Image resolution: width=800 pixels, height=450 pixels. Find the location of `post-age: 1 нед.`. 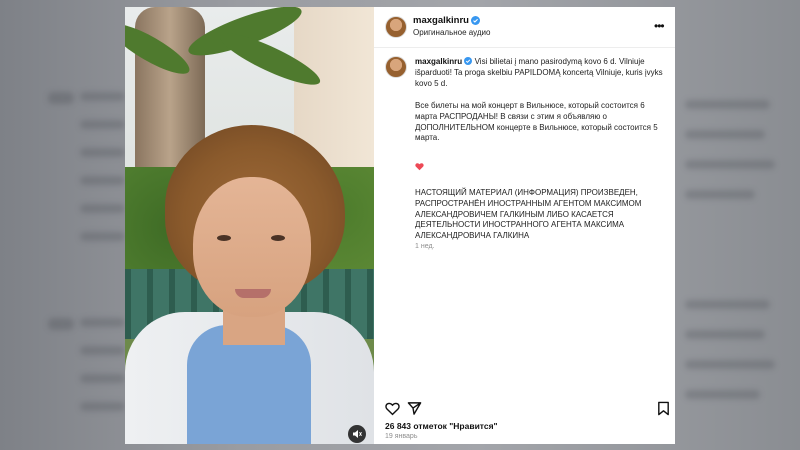

post-age: 1 нед. is located at coordinates (424, 246).